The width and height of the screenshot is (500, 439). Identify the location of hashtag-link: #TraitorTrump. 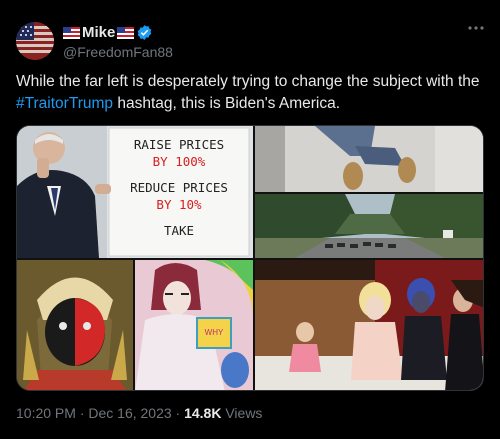
(64, 103).